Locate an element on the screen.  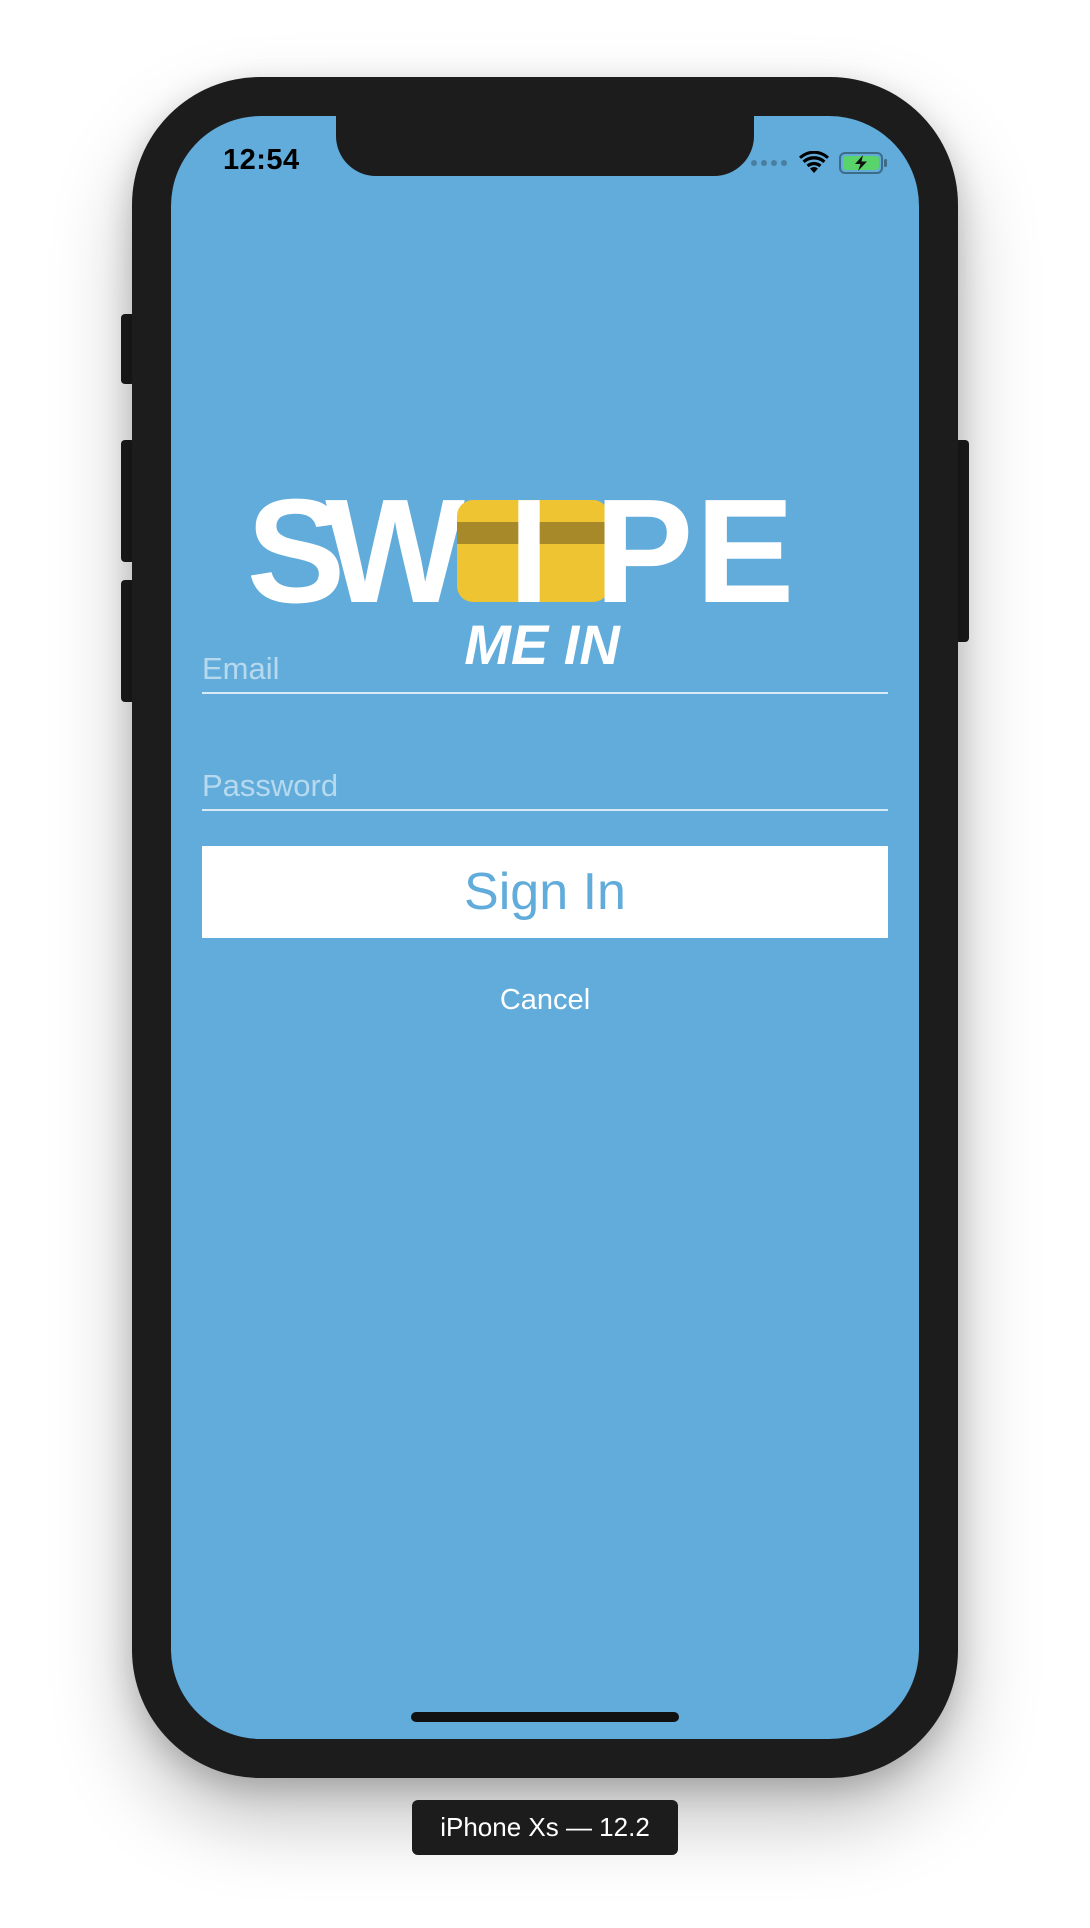
password-field is located at coordinates (545, 787).